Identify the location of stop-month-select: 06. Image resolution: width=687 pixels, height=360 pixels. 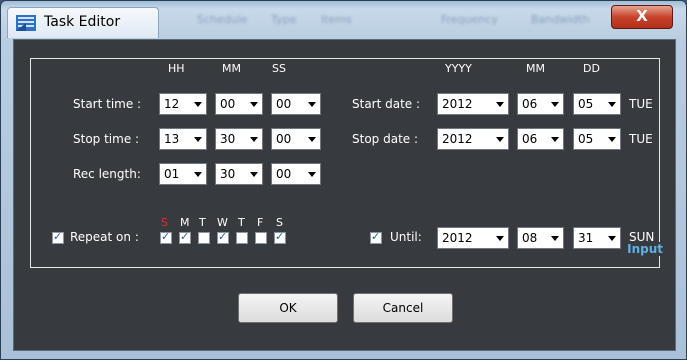
(540, 139).